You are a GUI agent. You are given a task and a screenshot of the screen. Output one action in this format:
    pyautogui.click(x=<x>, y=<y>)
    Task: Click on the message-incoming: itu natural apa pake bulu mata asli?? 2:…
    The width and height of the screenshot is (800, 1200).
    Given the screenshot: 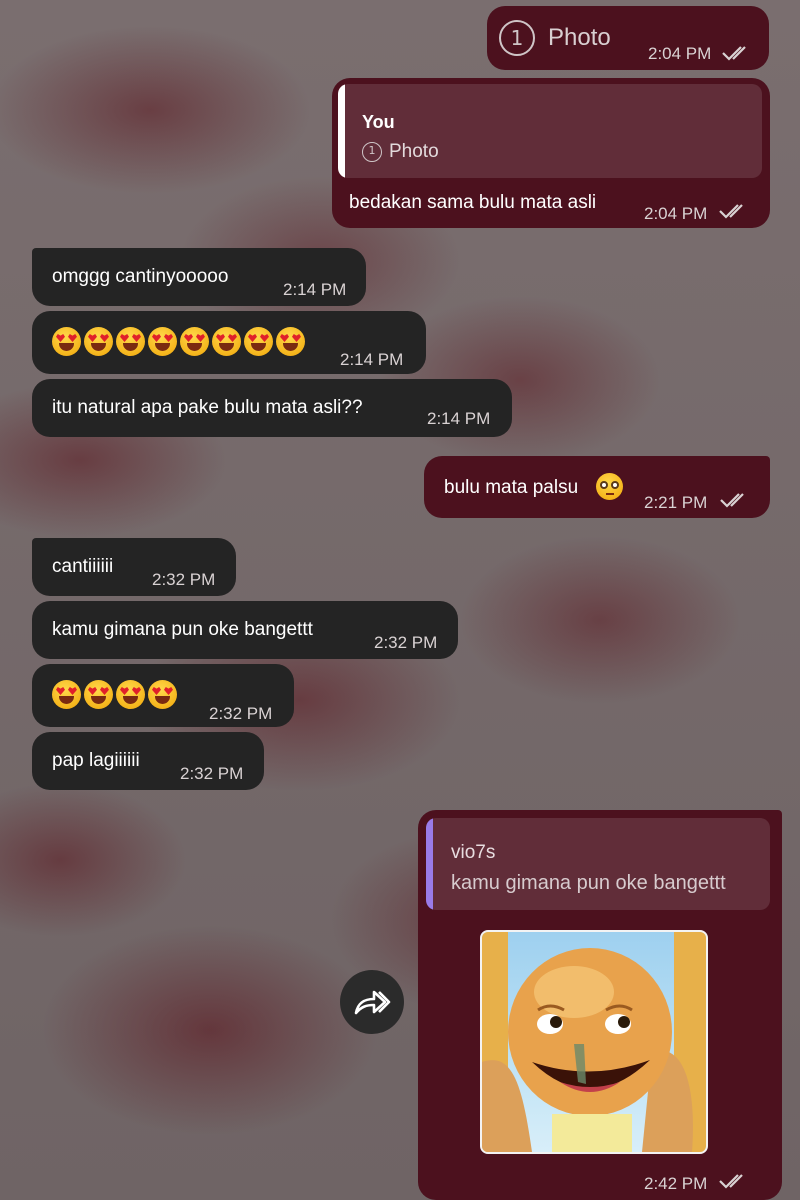 What is the action you would take?
    pyautogui.click(x=272, y=408)
    